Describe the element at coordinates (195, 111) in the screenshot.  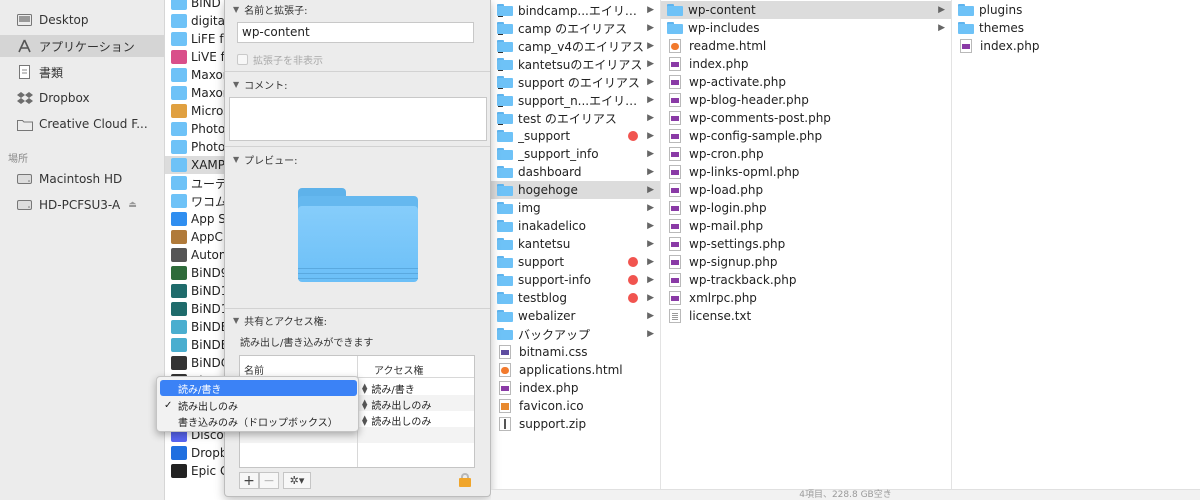
I see `list-item: Micros` at that location.